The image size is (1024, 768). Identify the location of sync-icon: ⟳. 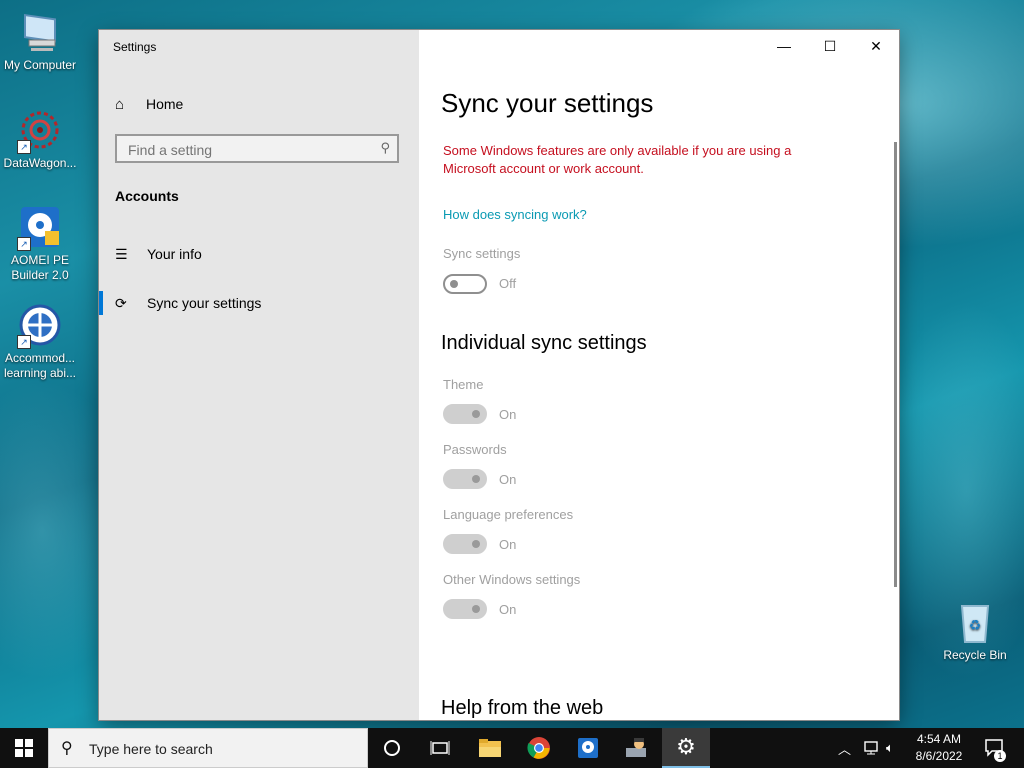
(121, 302).